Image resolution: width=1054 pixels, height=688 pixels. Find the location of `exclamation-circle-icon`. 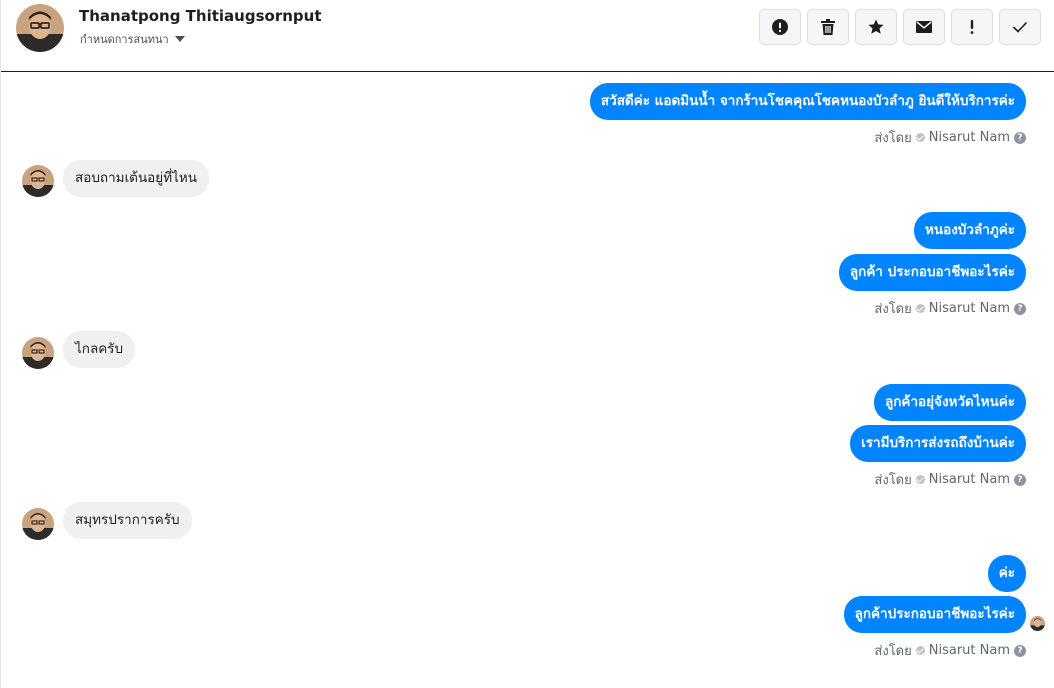

exclamation-circle-icon is located at coordinates (780, 27).